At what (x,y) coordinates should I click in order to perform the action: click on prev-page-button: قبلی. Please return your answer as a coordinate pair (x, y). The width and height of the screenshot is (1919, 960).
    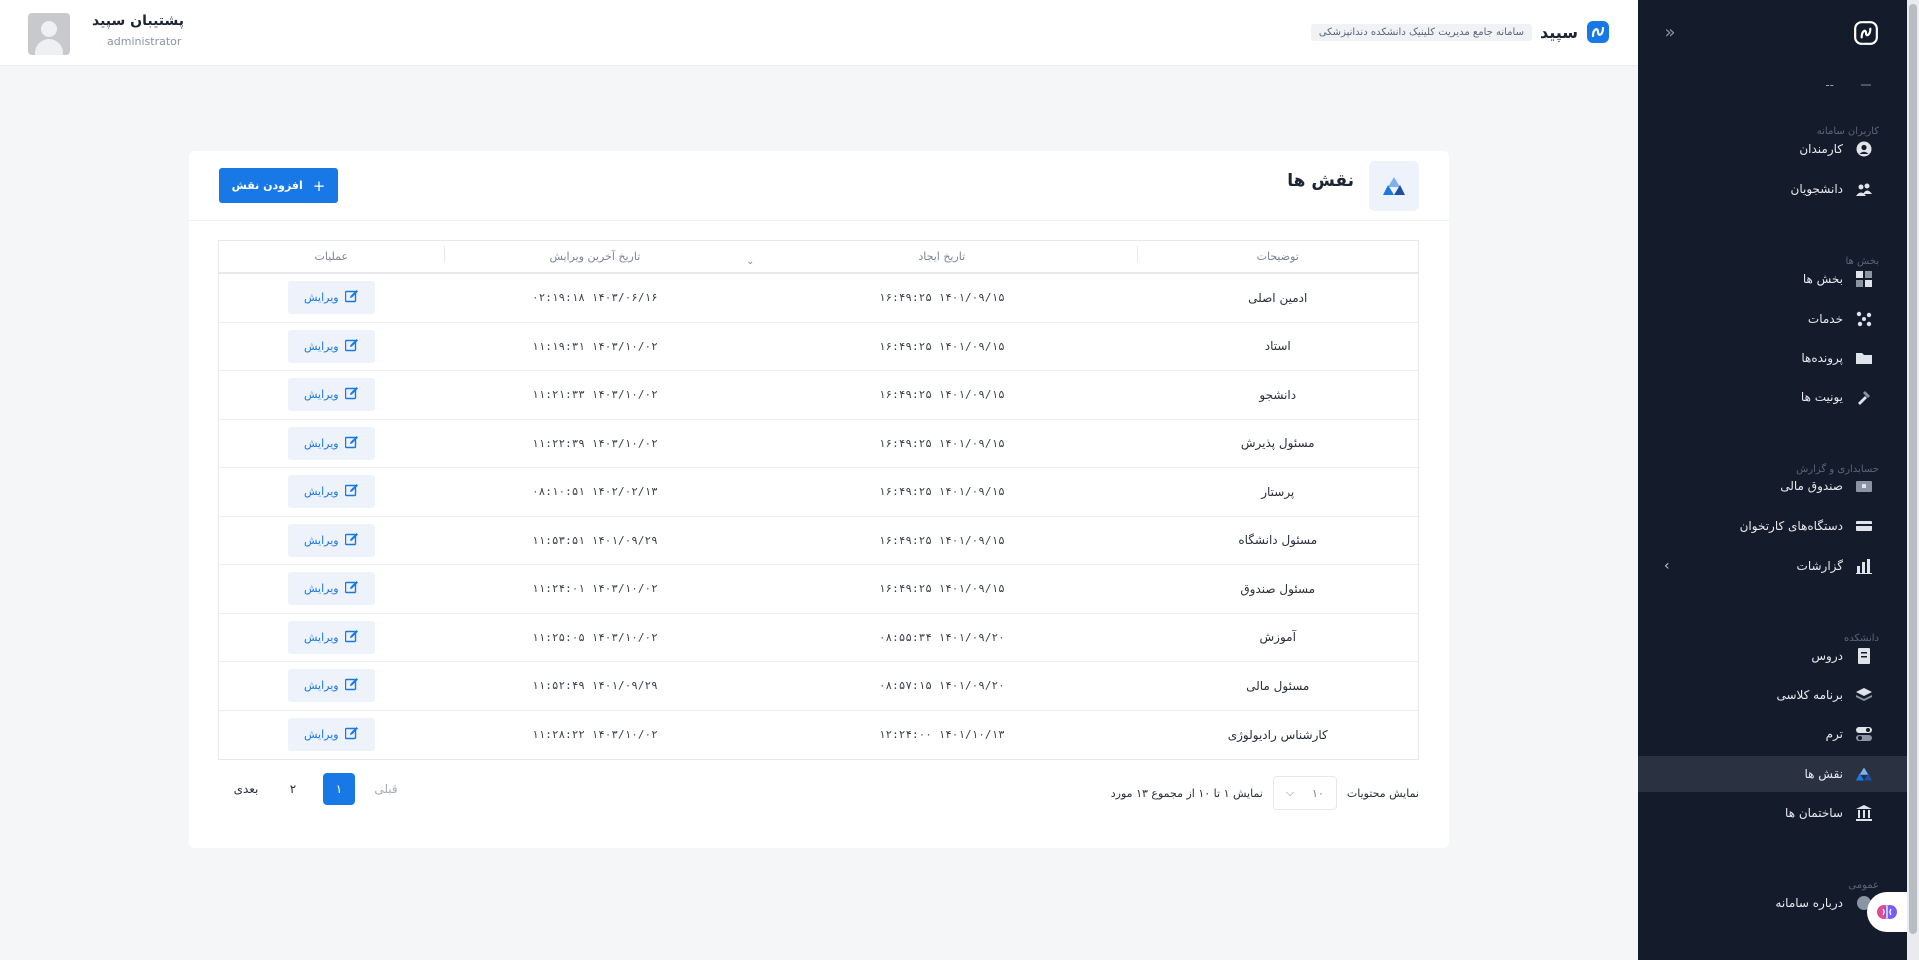
    Looking at the image, I should click on (386, 789).